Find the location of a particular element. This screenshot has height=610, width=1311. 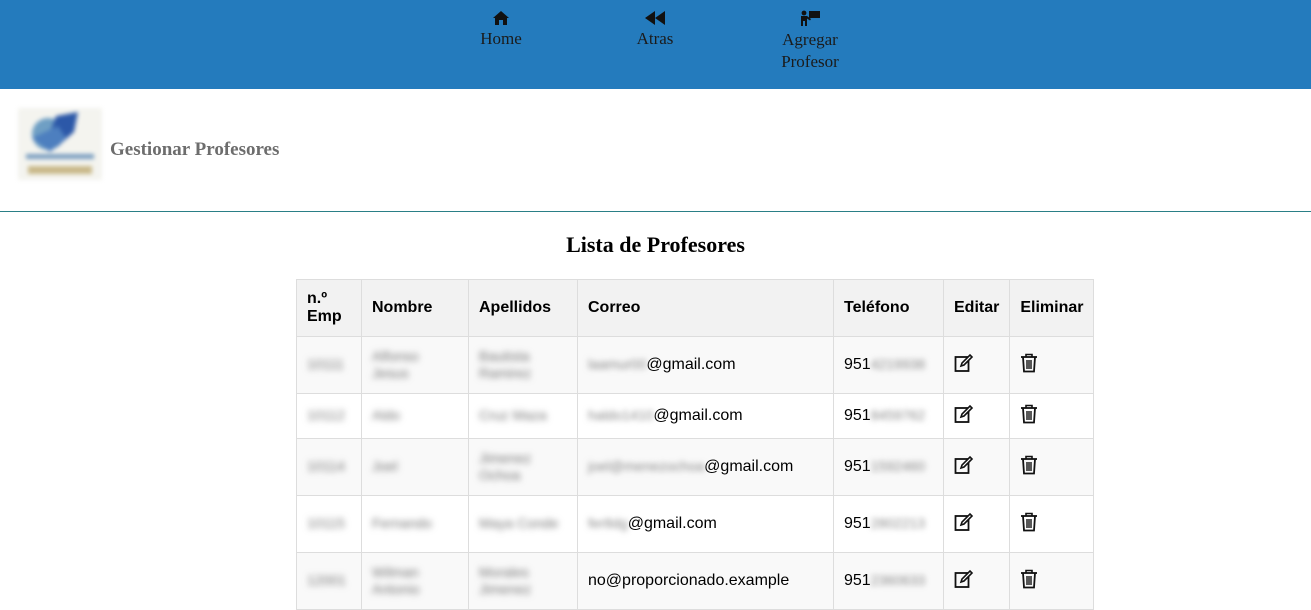

cell-nombre: Aldo is located at coordinates (415, 416).